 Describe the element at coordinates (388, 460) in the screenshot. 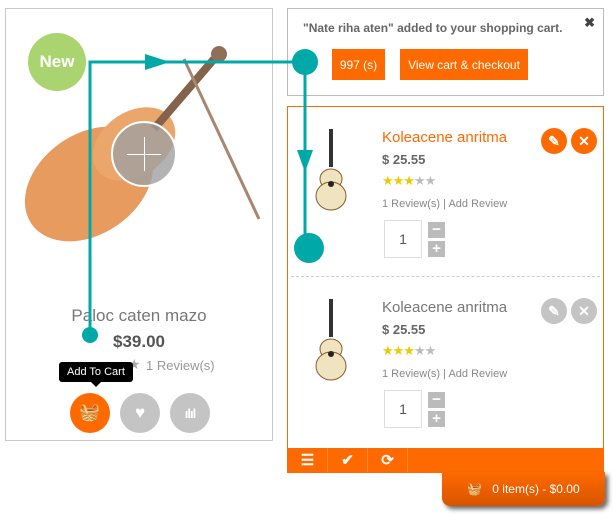

I see `refresh-icon: ⟳` at that location.